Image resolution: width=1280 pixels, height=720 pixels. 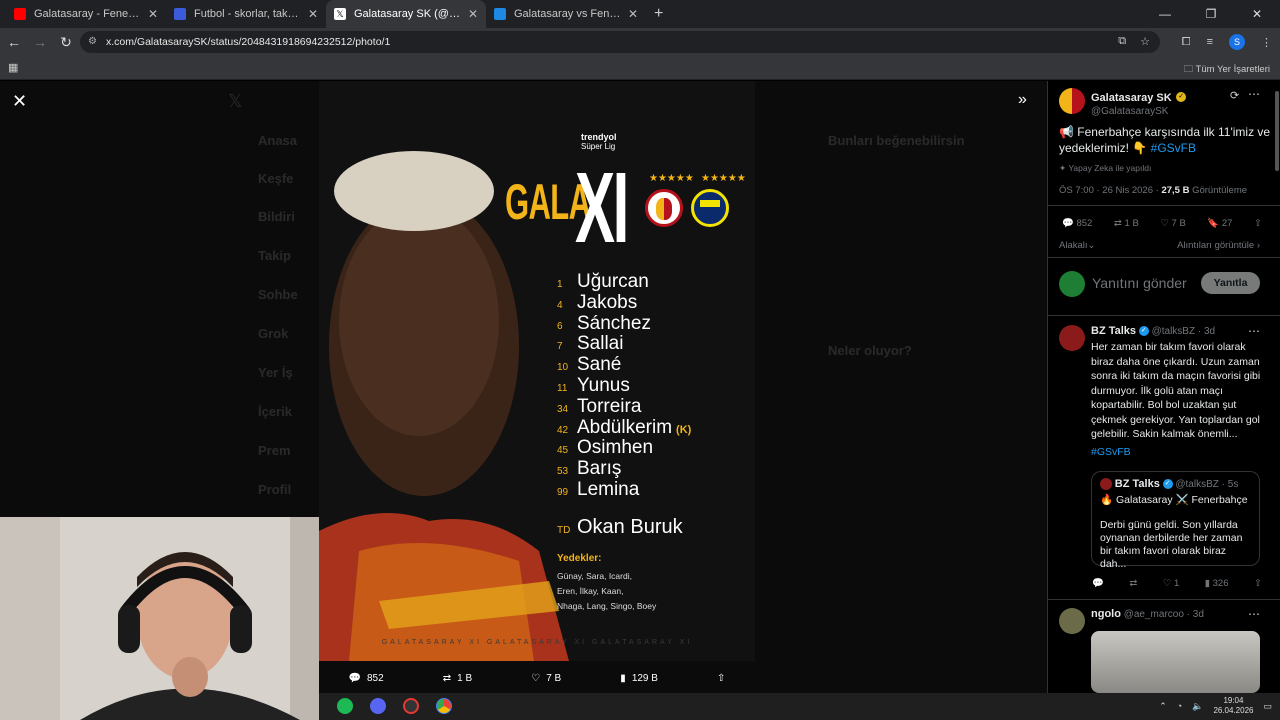 What do you see at coordinates (447, 678) in the screenshot?
I see `repost-icon: ⇄` at bounding box center [447, 678].